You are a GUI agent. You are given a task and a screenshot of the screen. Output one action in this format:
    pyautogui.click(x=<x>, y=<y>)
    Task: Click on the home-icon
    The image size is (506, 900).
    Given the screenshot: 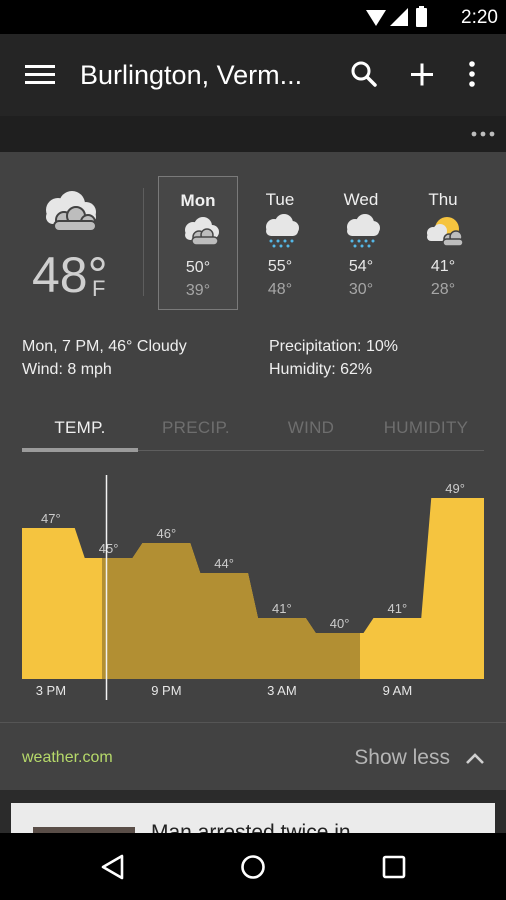 What is the action you would take?
    pyautogui.click(x=253, y=867)
    